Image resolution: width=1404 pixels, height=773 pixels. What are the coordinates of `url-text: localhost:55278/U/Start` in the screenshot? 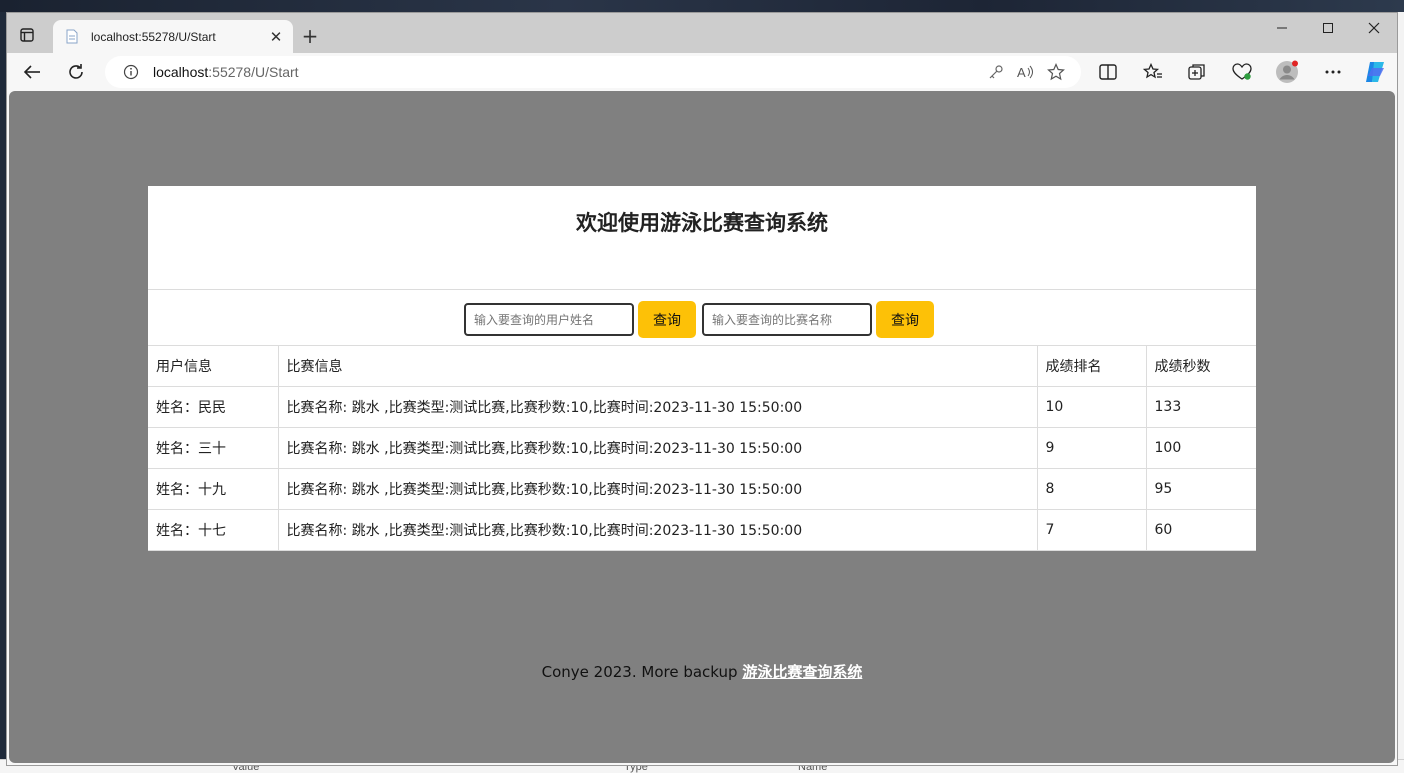 It's located at (567, 72).